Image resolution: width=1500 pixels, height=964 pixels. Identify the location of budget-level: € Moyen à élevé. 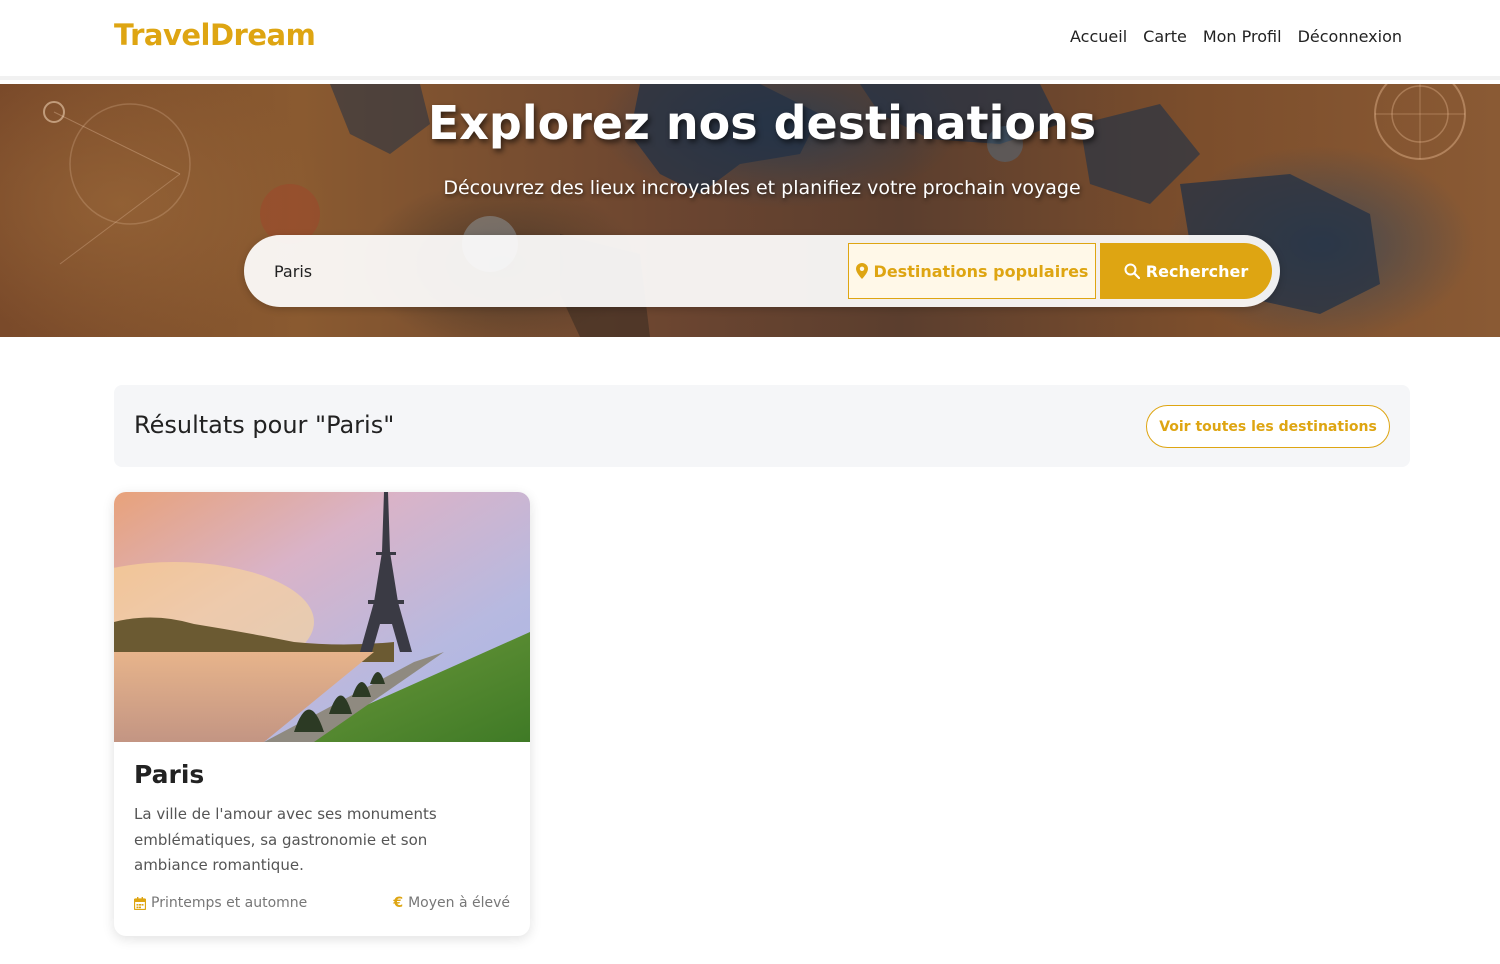
(451, 903).